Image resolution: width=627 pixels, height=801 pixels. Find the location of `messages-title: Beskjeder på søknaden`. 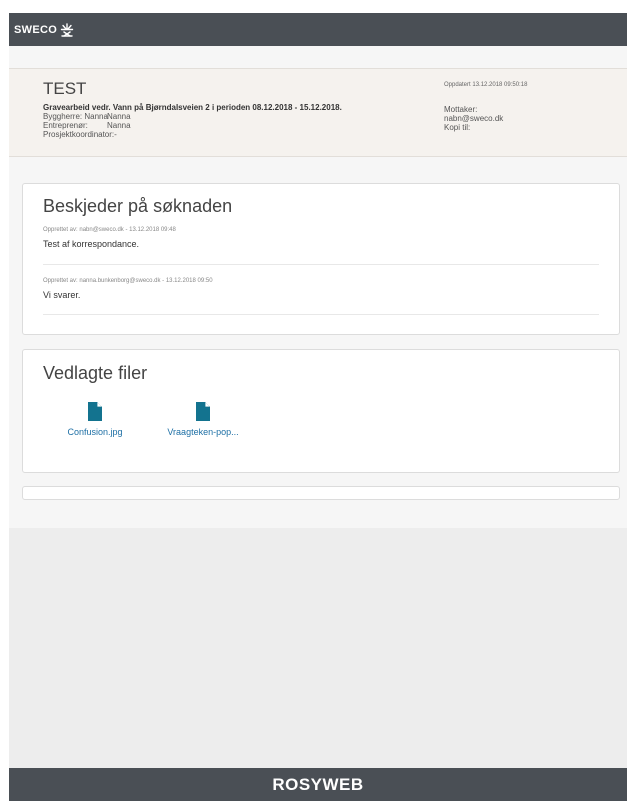

messages-title: Beskjeder på søknaden is located at coordinates (138, 206).